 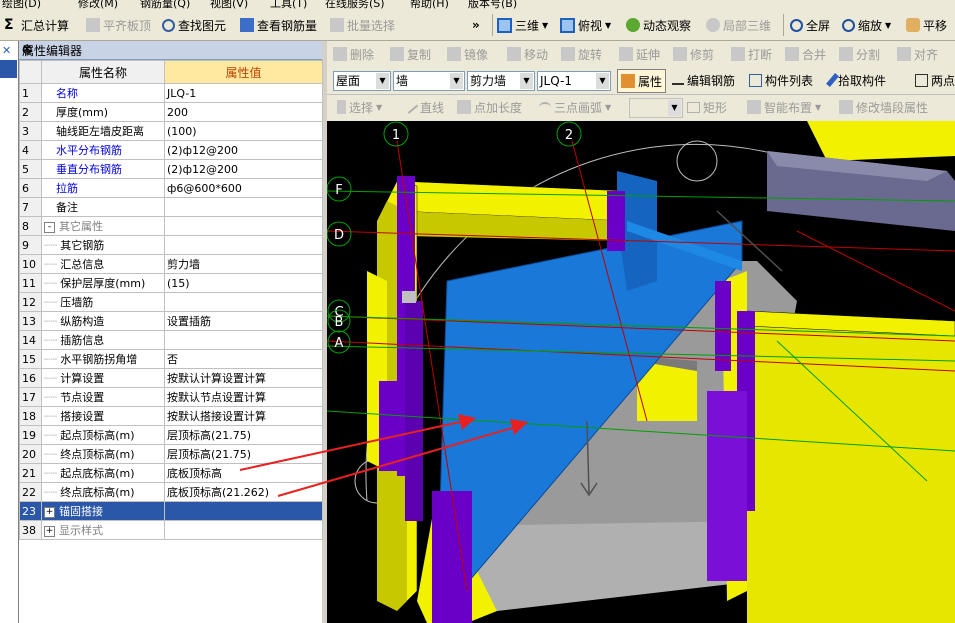 I want to click on property-row: 10 ┄┄ 汇总信息 剪力墙, so click(x=171, y=264).